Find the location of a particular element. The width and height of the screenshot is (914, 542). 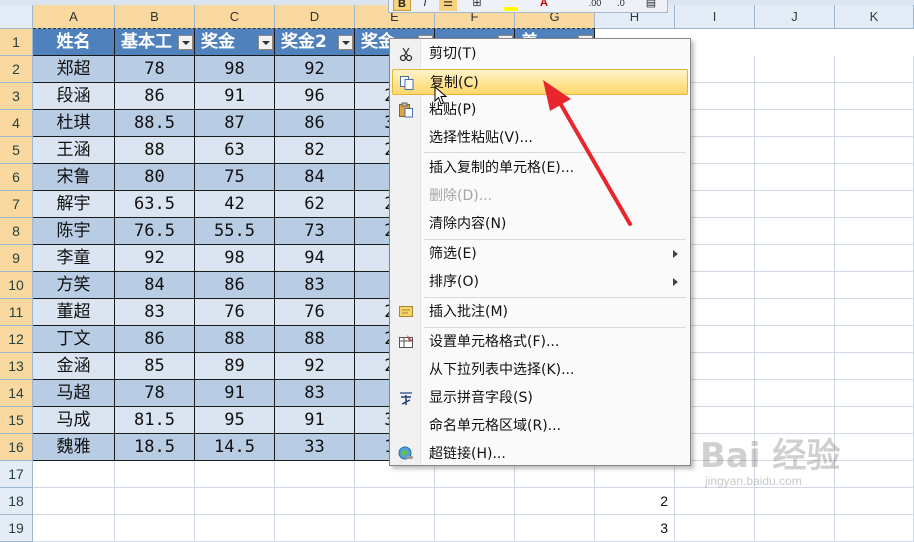

menu-item-clear-contents: 清除内容(N) is located at coordinates (540, 224).